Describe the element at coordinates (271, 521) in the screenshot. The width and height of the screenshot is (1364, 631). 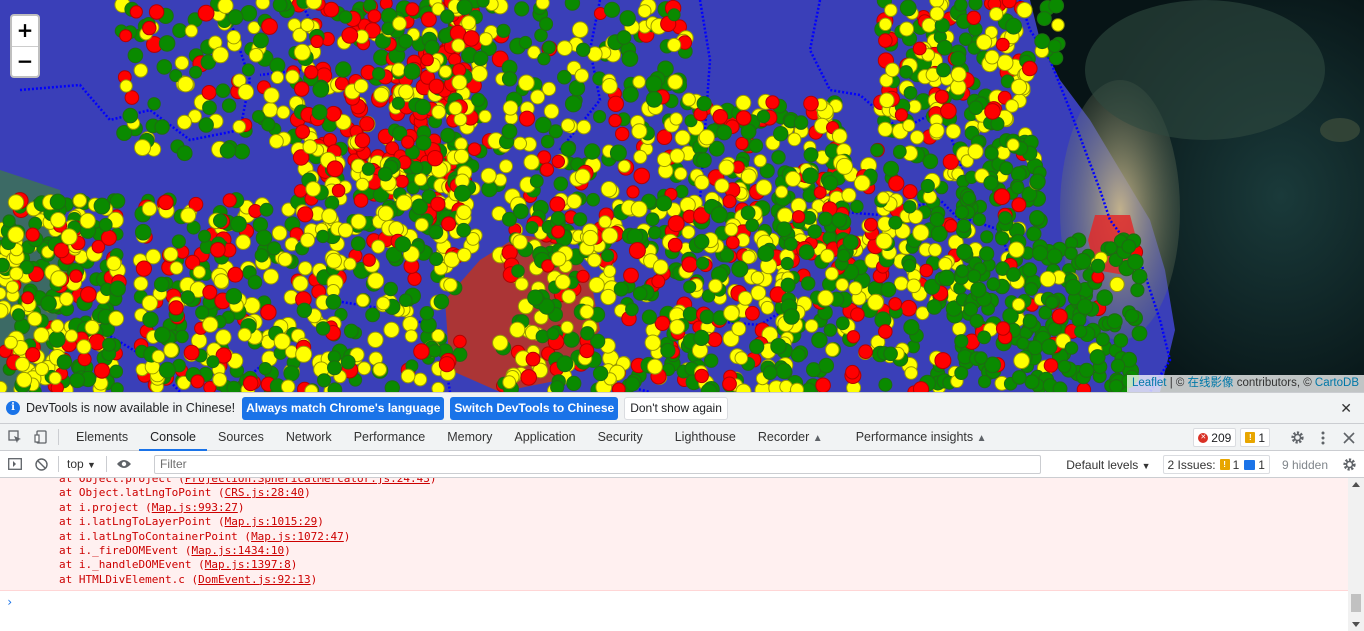
I see `source-link: Map.js:1015:29` at that location.